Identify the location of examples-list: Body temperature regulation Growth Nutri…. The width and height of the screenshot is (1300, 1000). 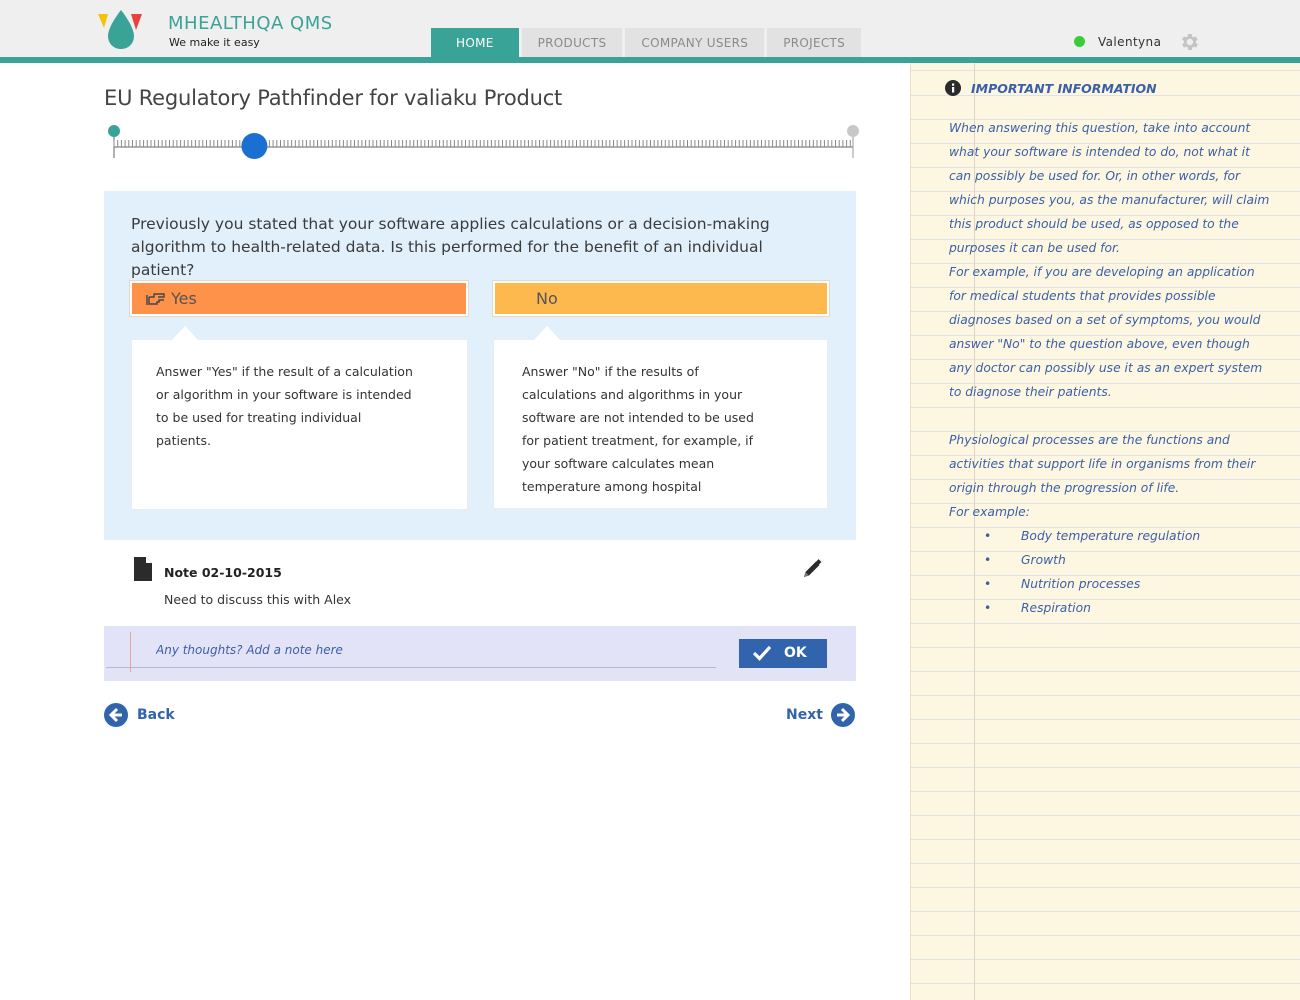
(1110, 572).